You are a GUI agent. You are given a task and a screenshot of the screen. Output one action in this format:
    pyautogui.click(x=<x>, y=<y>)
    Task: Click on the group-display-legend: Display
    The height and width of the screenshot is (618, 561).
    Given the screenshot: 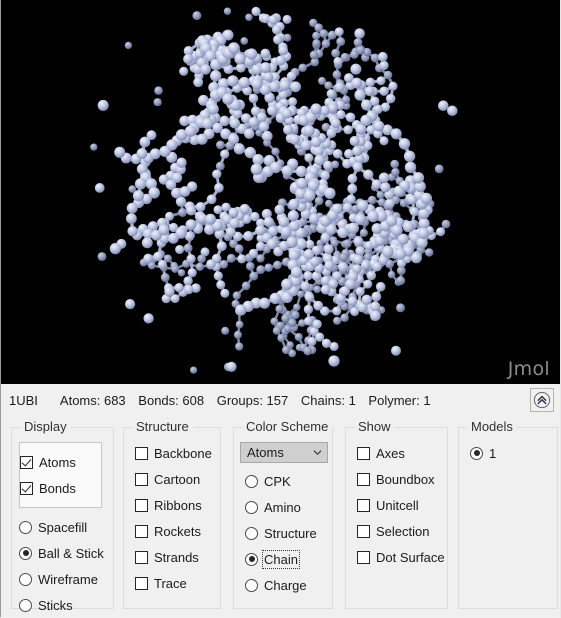 What is the action you would take?
    pyautogui.click(x=45, y=426)
    